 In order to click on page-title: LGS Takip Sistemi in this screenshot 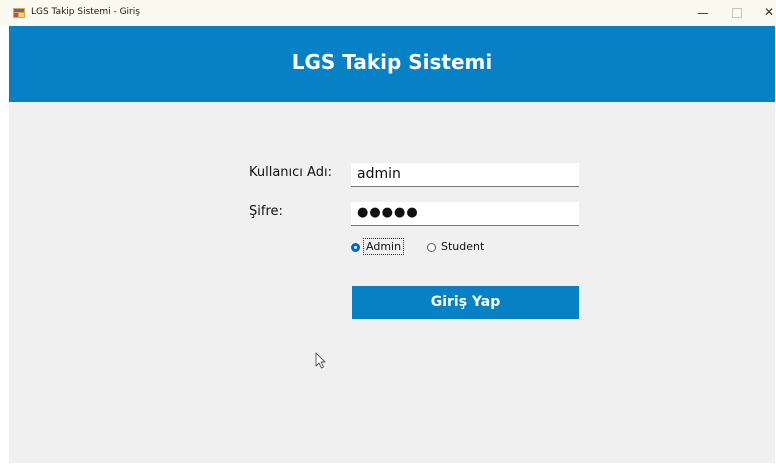, I will do `click(392, 62)`.